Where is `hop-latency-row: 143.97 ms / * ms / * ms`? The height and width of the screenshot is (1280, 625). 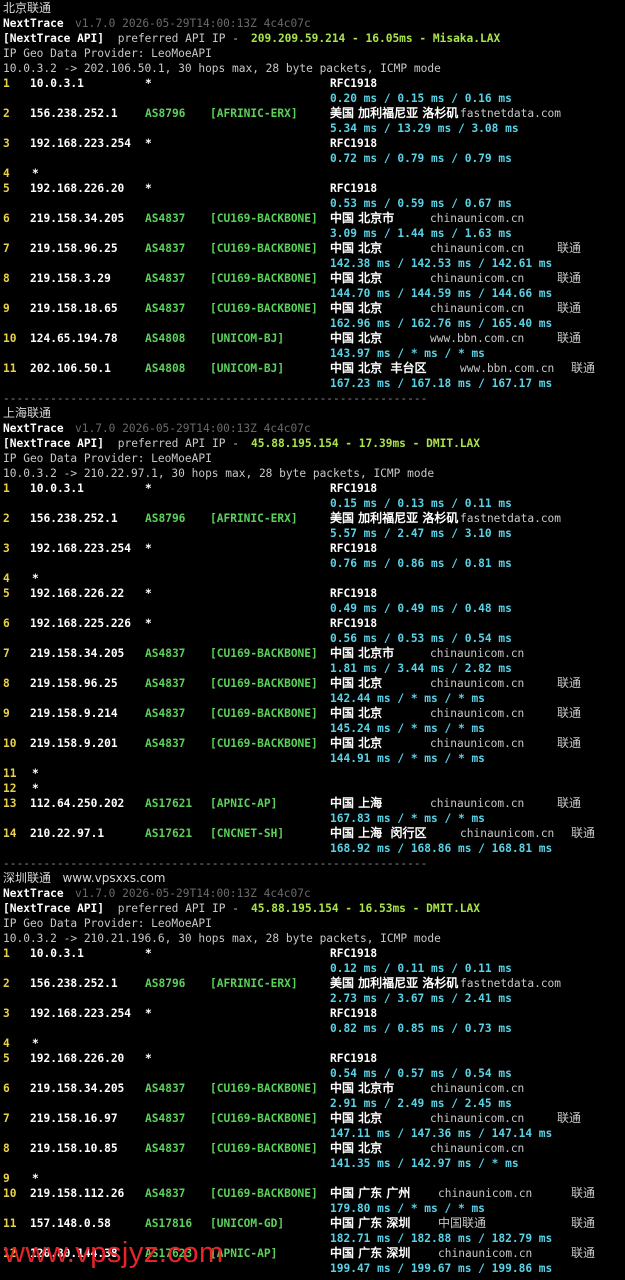
hop-latency-row: 143.97 ms / * ms / * ms is located at coordinates (314, 353).